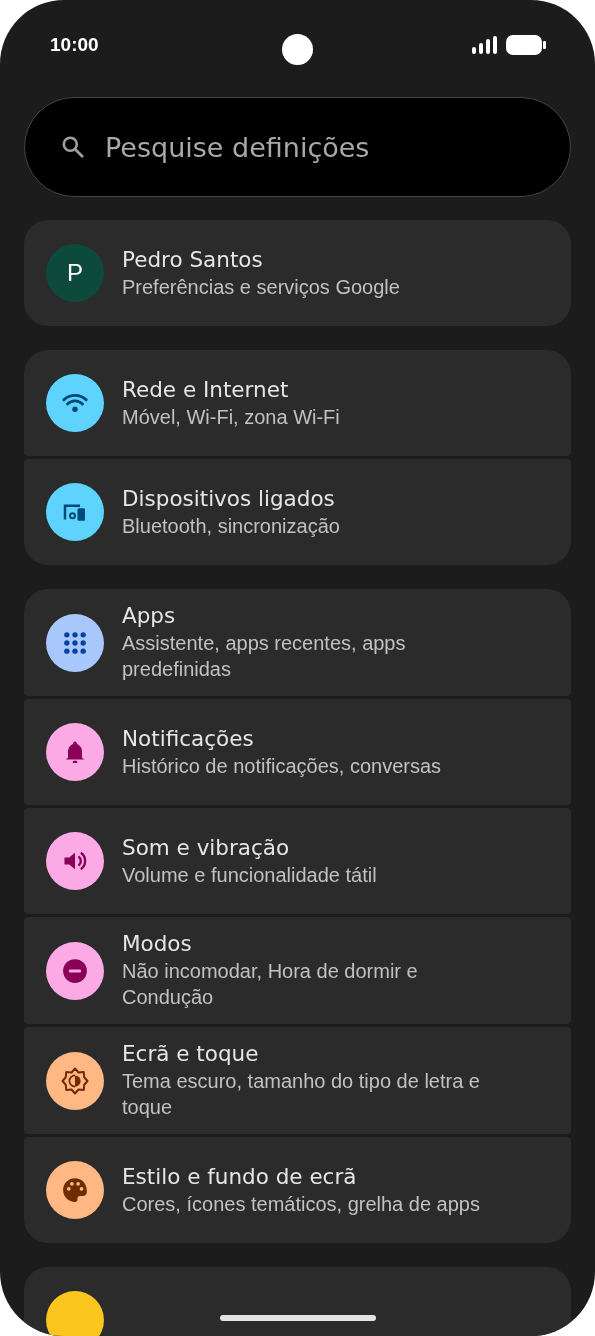 This screenshot has width=595, height=1336. I want to click on item-title: Notificações, so click(188, 738).